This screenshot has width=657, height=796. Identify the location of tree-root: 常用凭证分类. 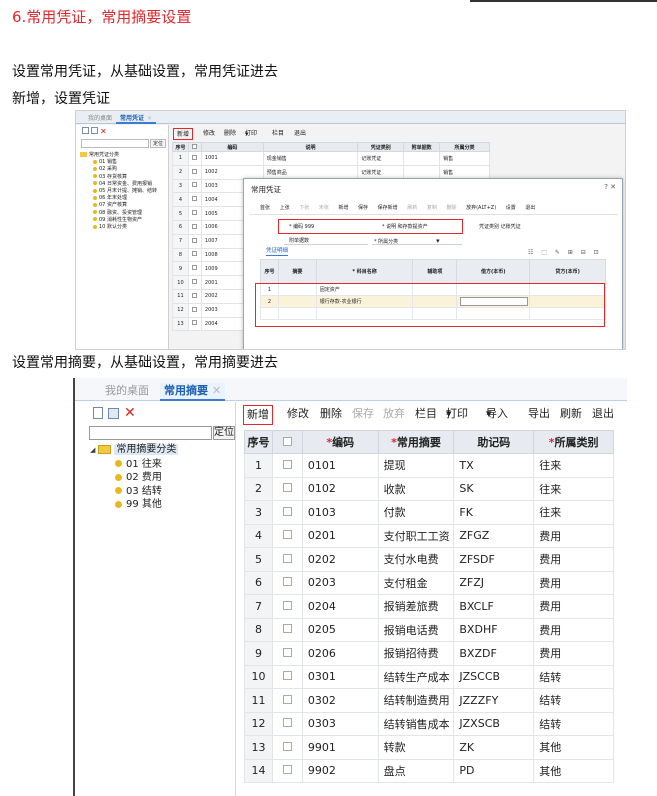
(118, 155).